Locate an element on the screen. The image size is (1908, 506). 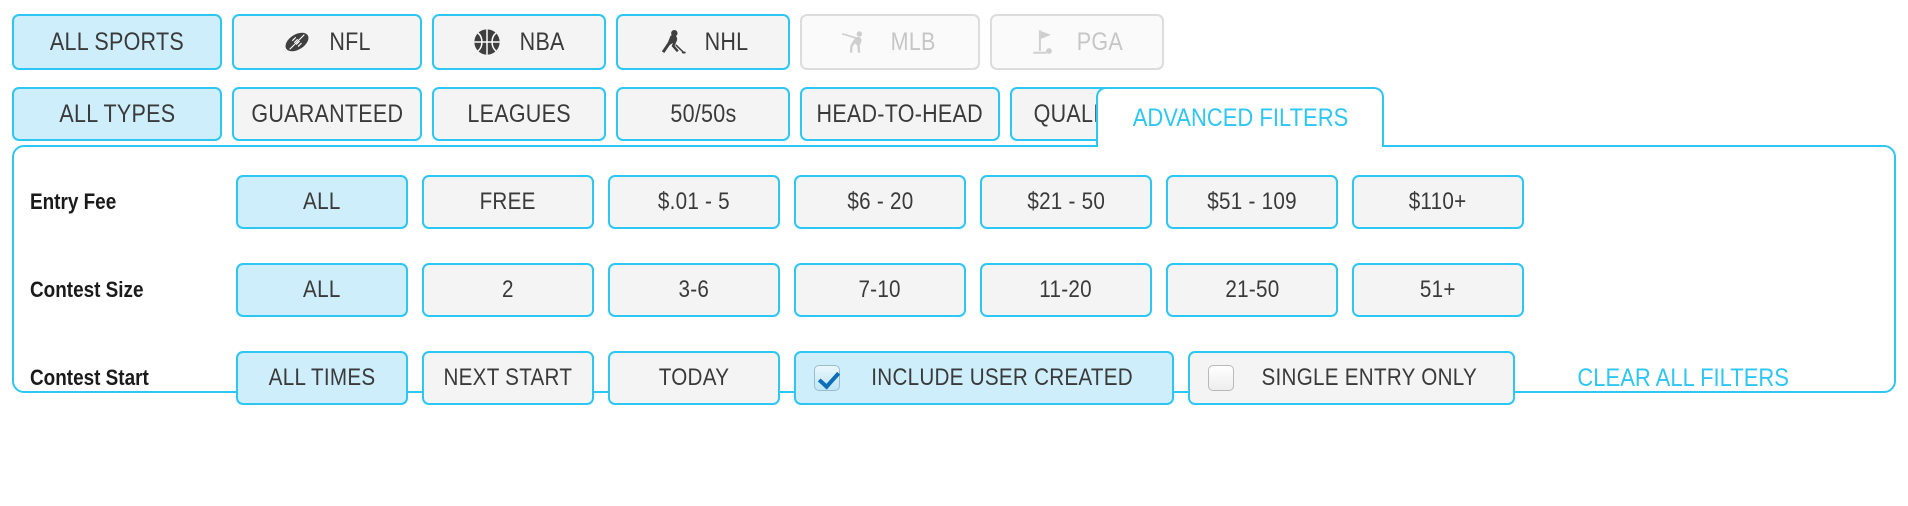
type-tab-50-50s: 50/50s is located at coordinates (703, 114).